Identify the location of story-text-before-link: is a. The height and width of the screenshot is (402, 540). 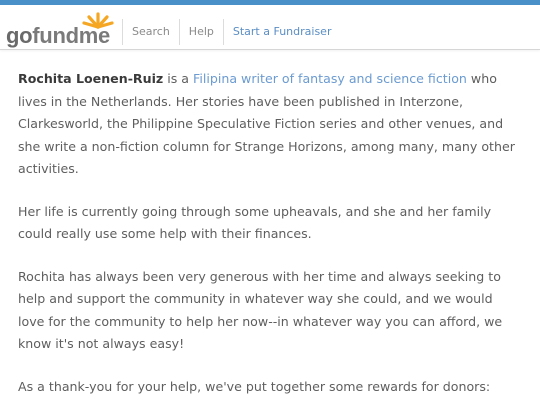
(178, 78).